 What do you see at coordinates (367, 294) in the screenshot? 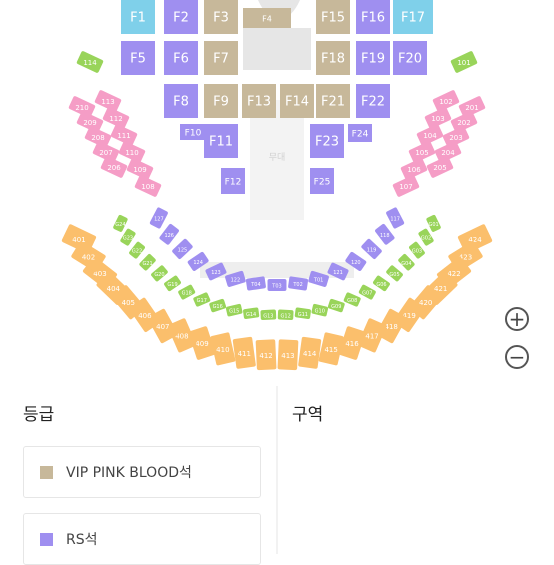
I see `section-label: G07` at bounding box center [367, 294].